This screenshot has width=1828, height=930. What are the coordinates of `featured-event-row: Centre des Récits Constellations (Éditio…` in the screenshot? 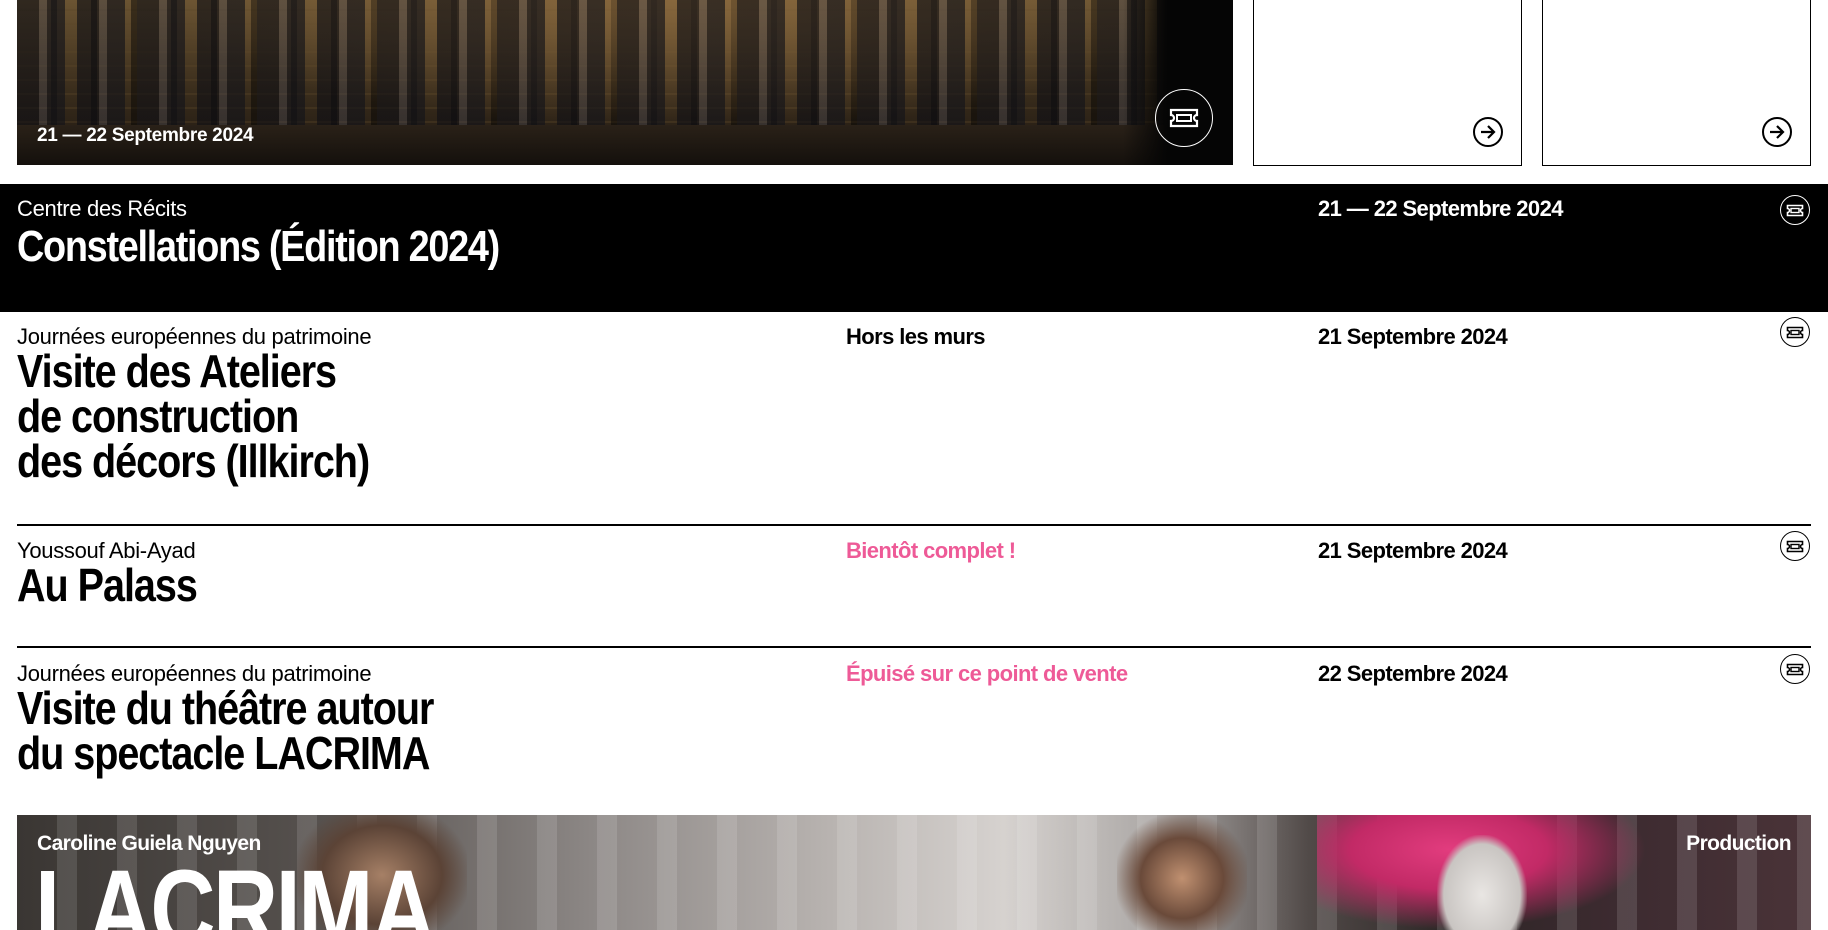 It's located at (914, 248).